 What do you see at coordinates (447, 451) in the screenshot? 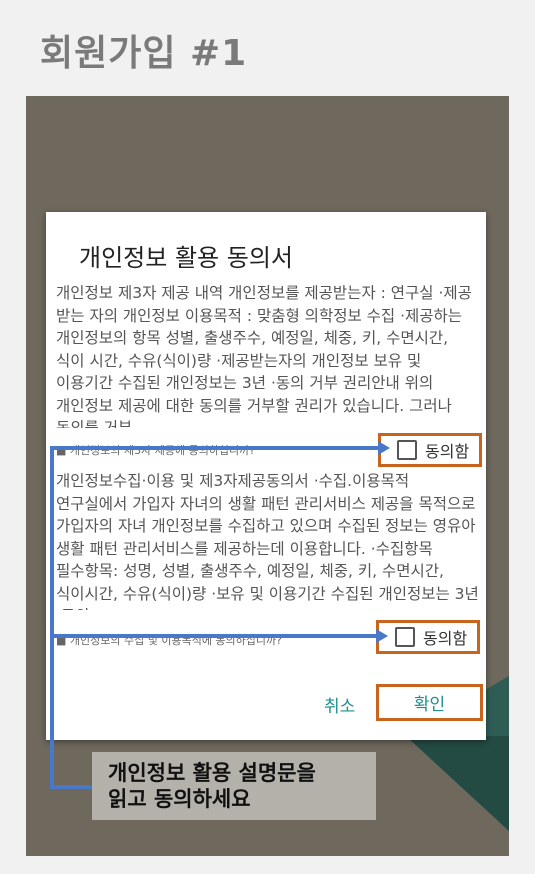
I see `agree-third-party-label: 동의함` at bounding box center [447, 451].